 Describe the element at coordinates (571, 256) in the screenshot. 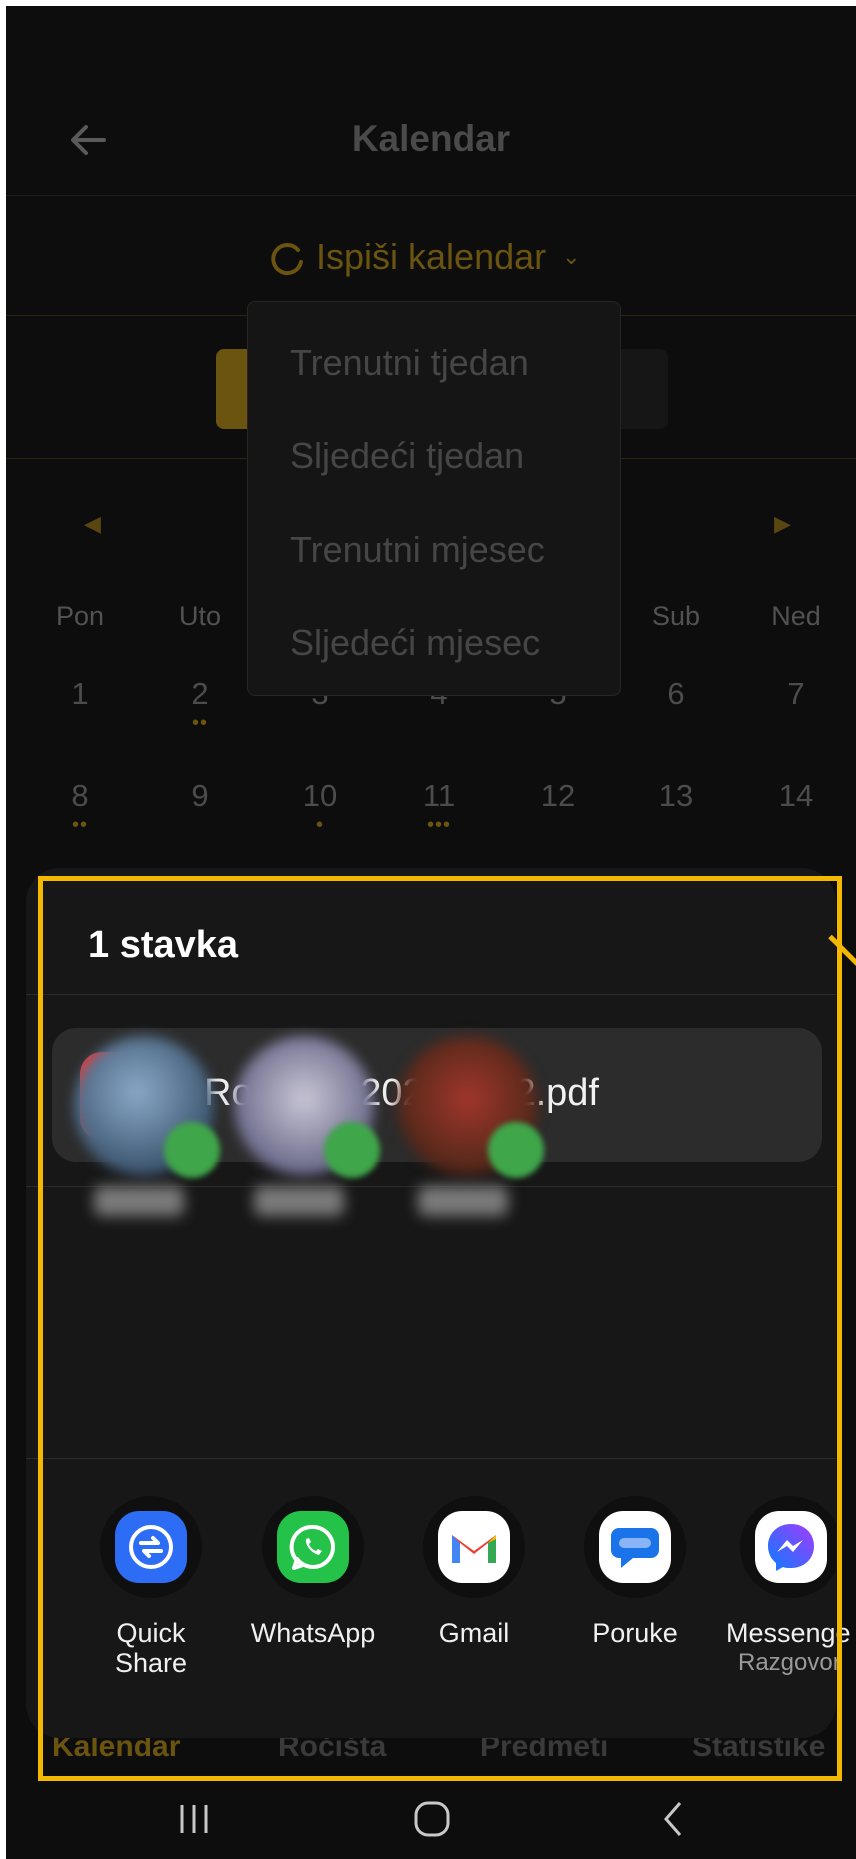

I see `chevron-down-icon: ⌄` at that location.